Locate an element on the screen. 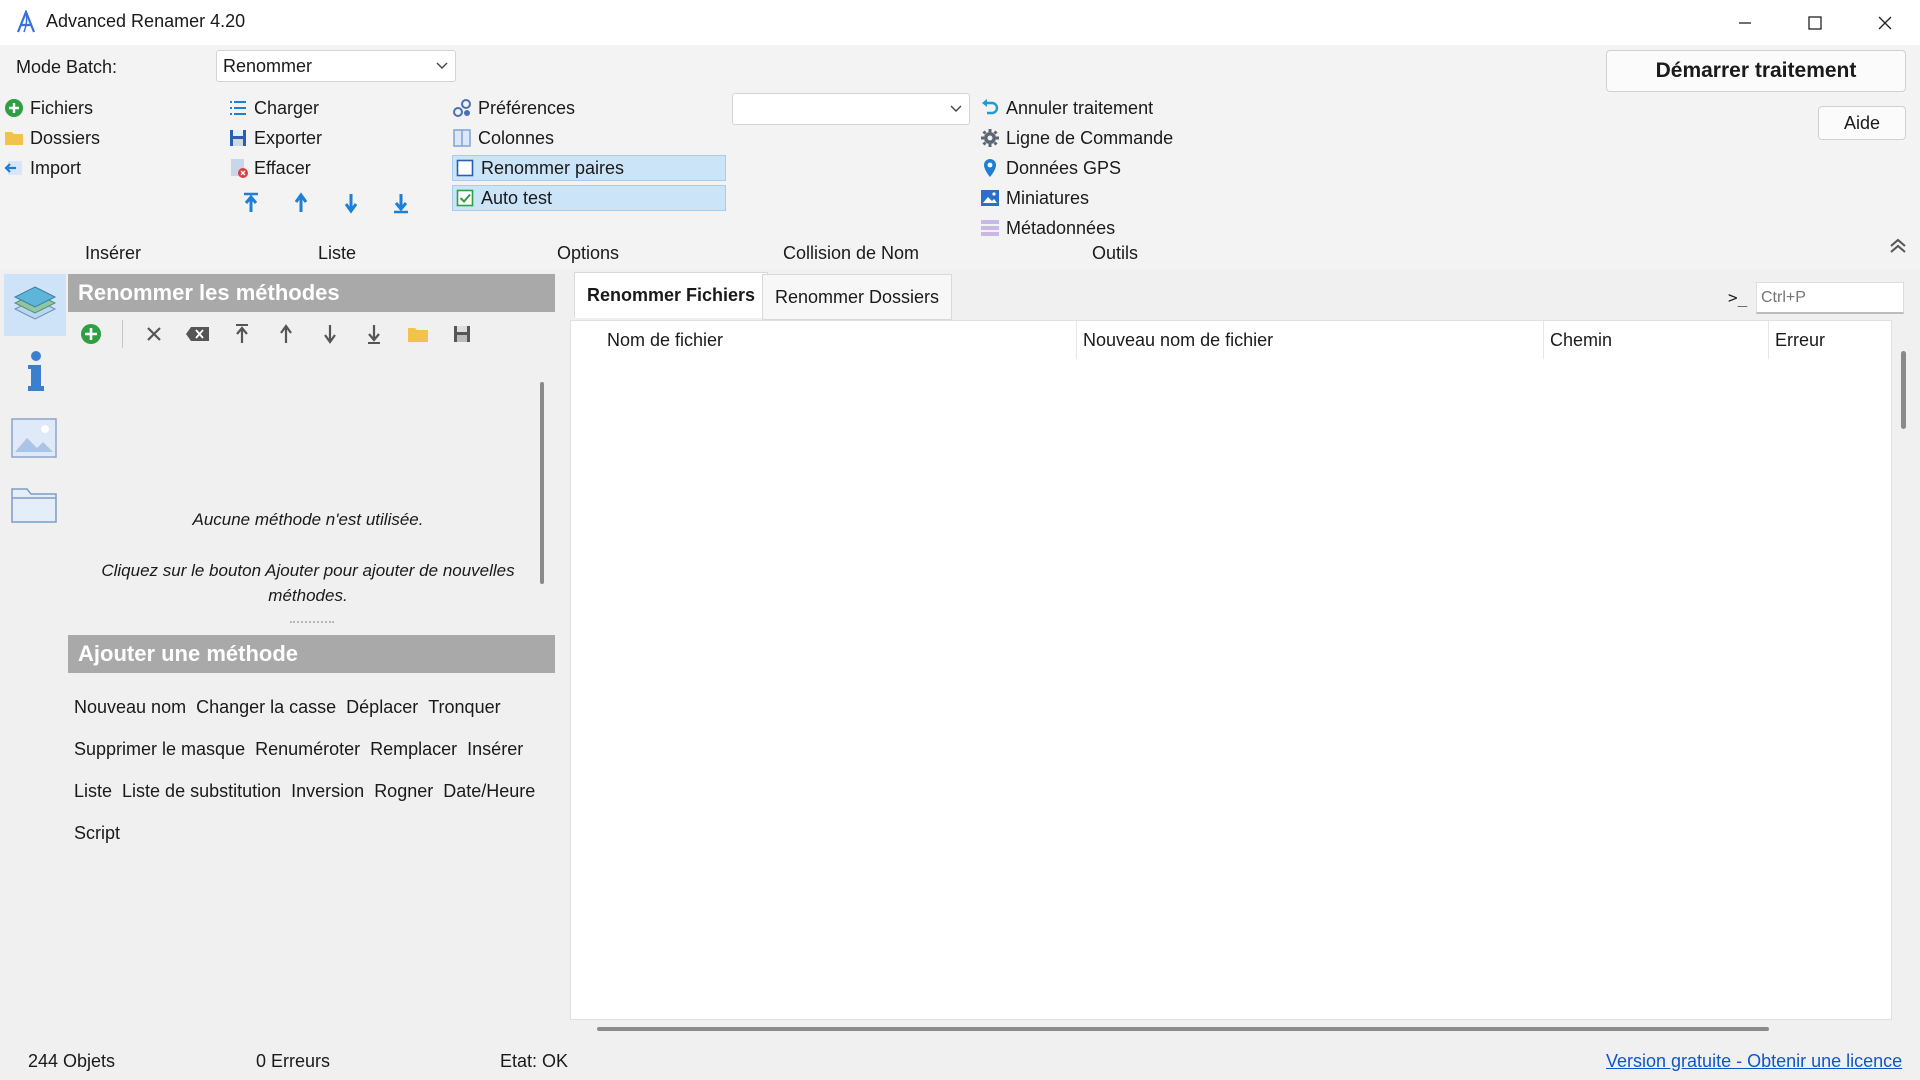 Image resolution: width=1920 pixels, height=1080 pixels. method-move-top-button is located at coordinates (242, 334).